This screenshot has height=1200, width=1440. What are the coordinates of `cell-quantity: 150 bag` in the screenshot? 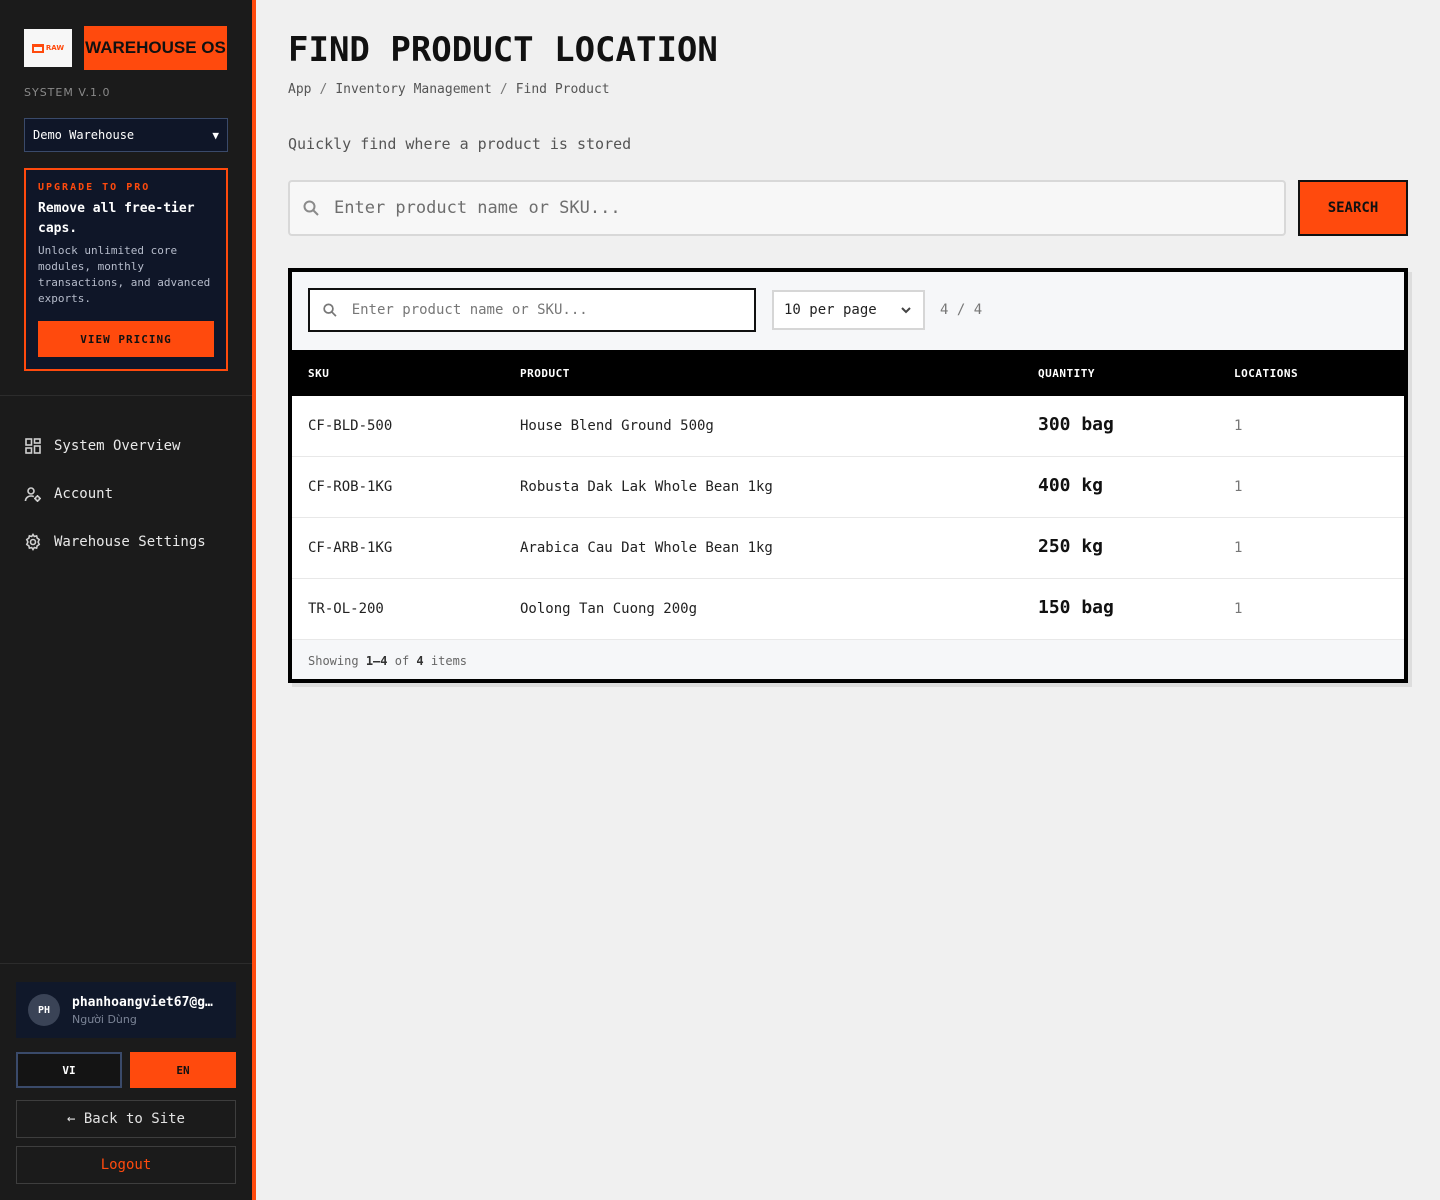 It's located at (1076, 607).